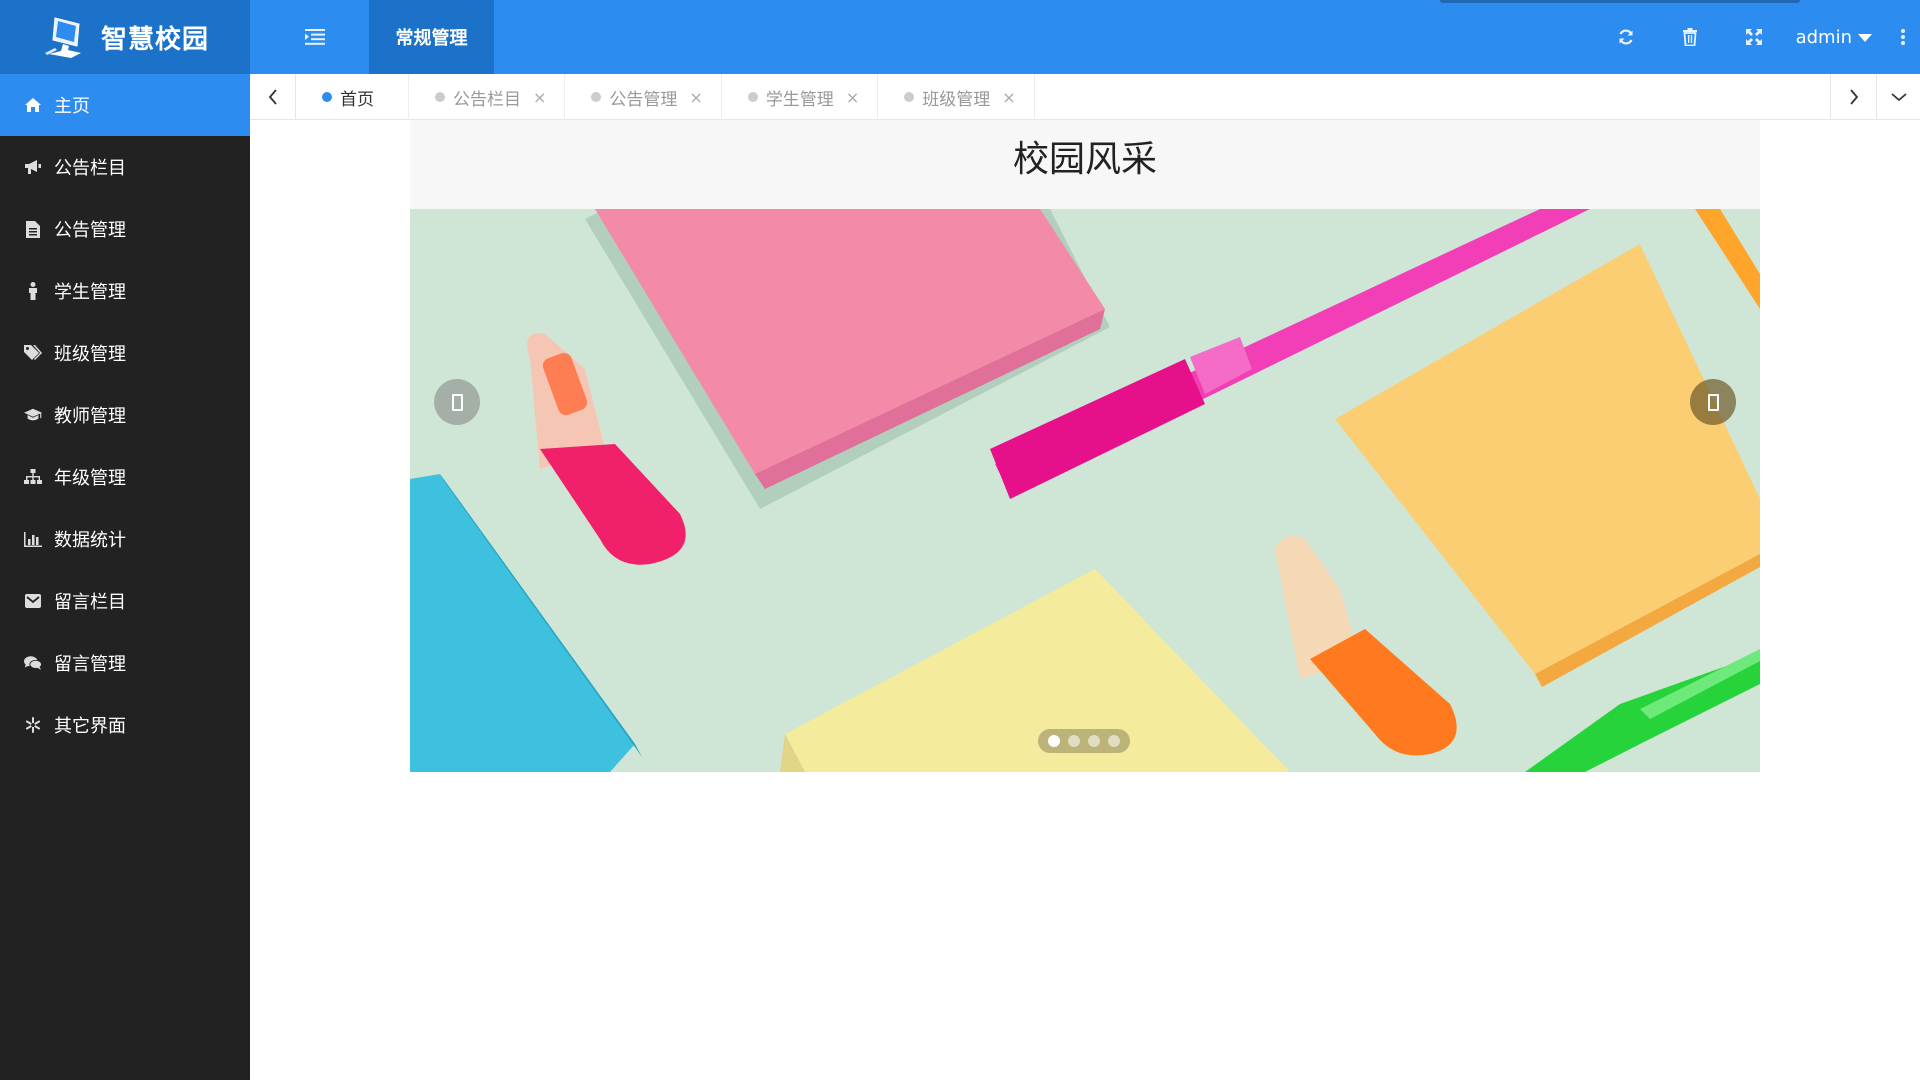 The width and height of the screenshot is (1920, 1080). I want to click on tab-notice-management: 公告管理 ×, so click(643, 97).